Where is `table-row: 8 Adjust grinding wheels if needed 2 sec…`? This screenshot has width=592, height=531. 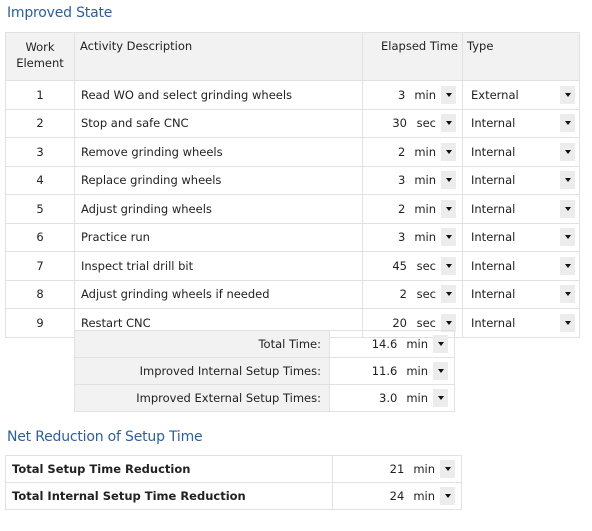 table-row: 8 Adjust grinding wheels if needed 2 sec… is located at coordinates (292, 294).